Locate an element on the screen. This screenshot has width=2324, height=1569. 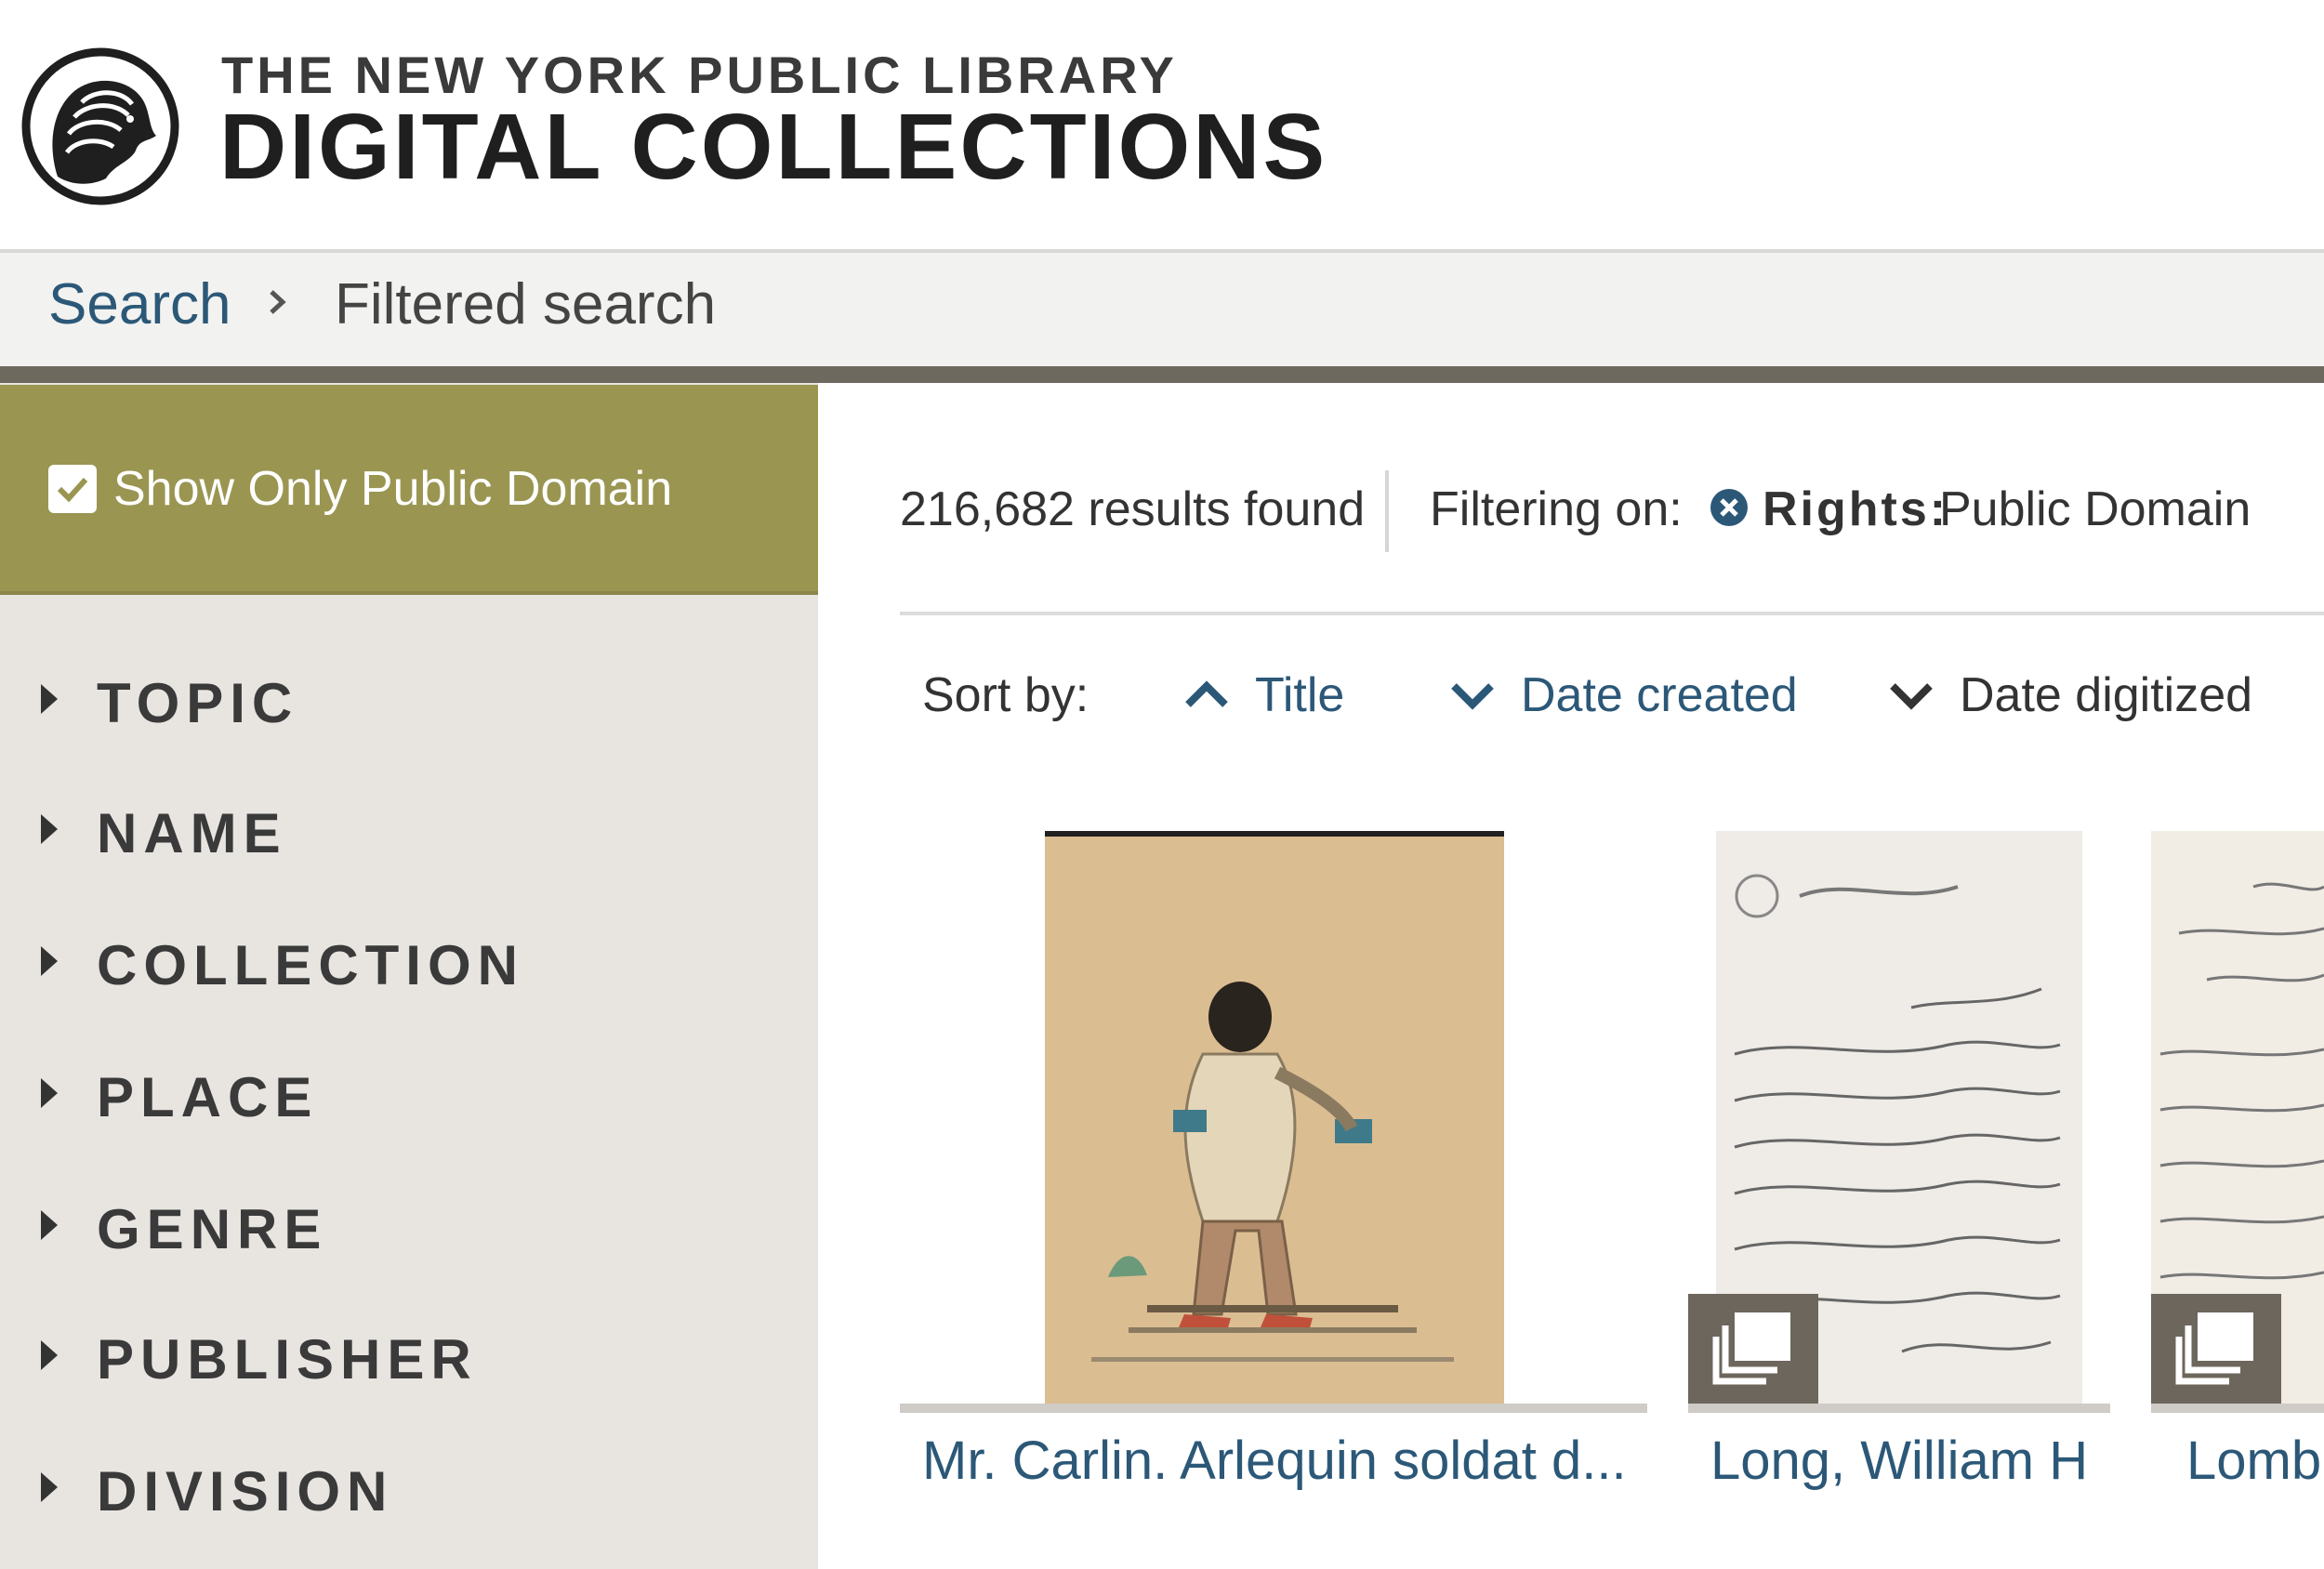
facet-name: NAME is located at coordinates (414, 838).